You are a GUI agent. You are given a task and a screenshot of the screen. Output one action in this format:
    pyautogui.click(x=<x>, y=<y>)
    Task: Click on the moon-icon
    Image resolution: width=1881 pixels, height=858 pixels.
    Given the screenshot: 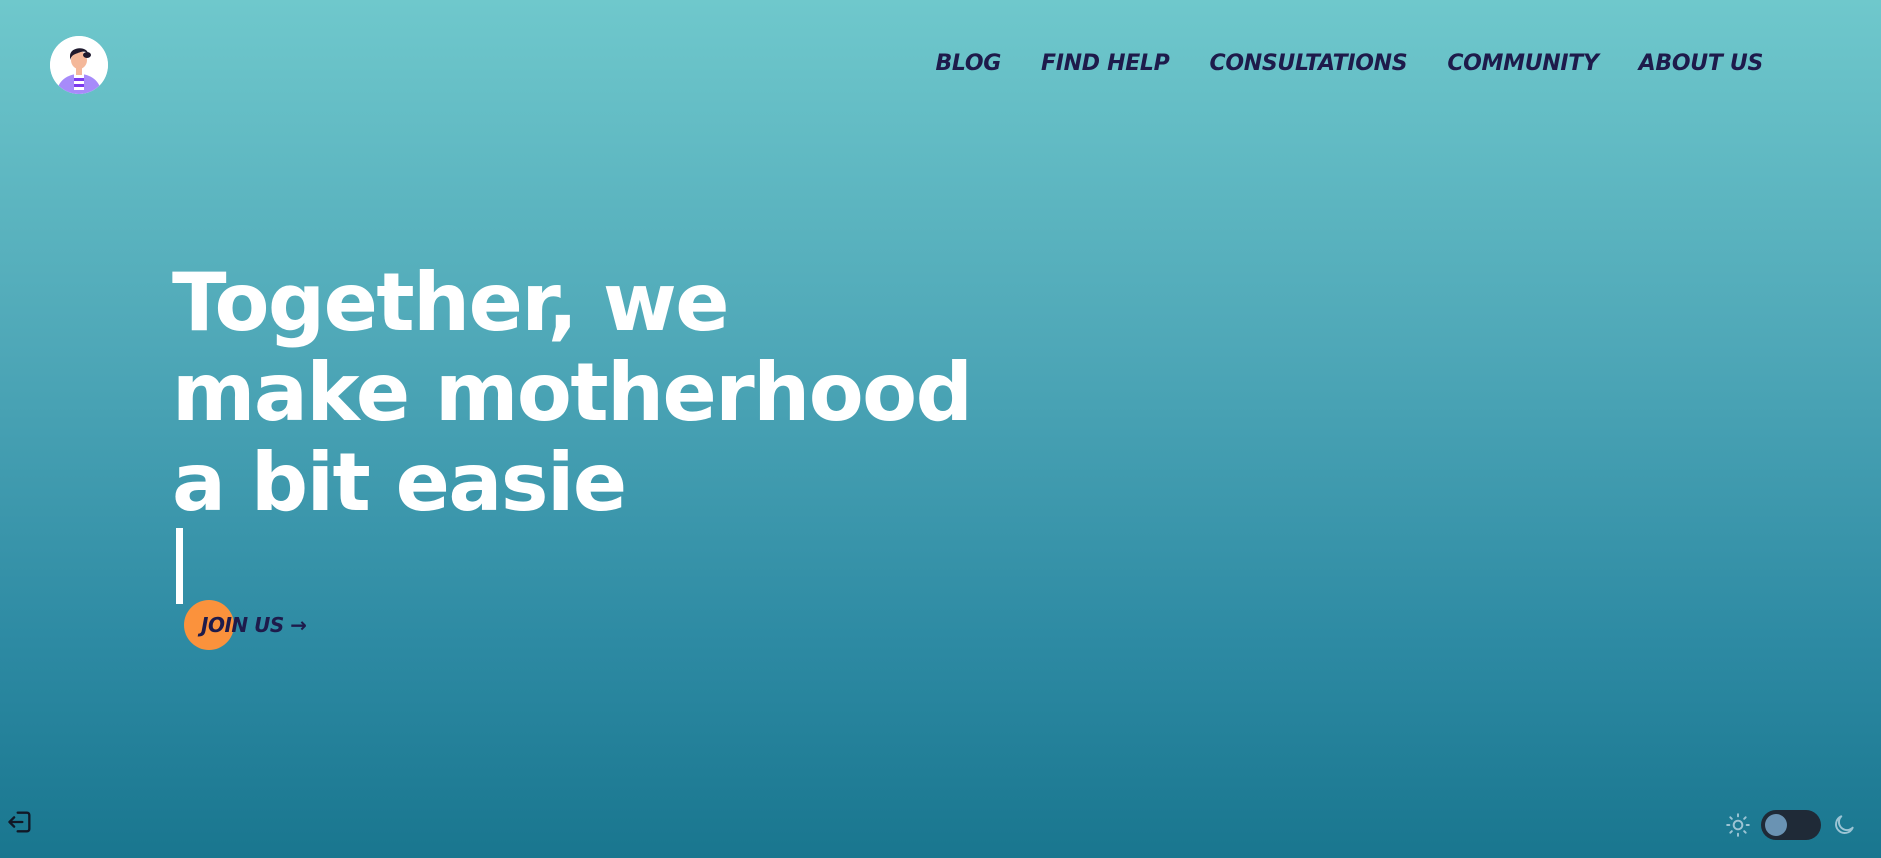 What is the action you would take?
    pyautogui.click(x=1844, y=824)
    